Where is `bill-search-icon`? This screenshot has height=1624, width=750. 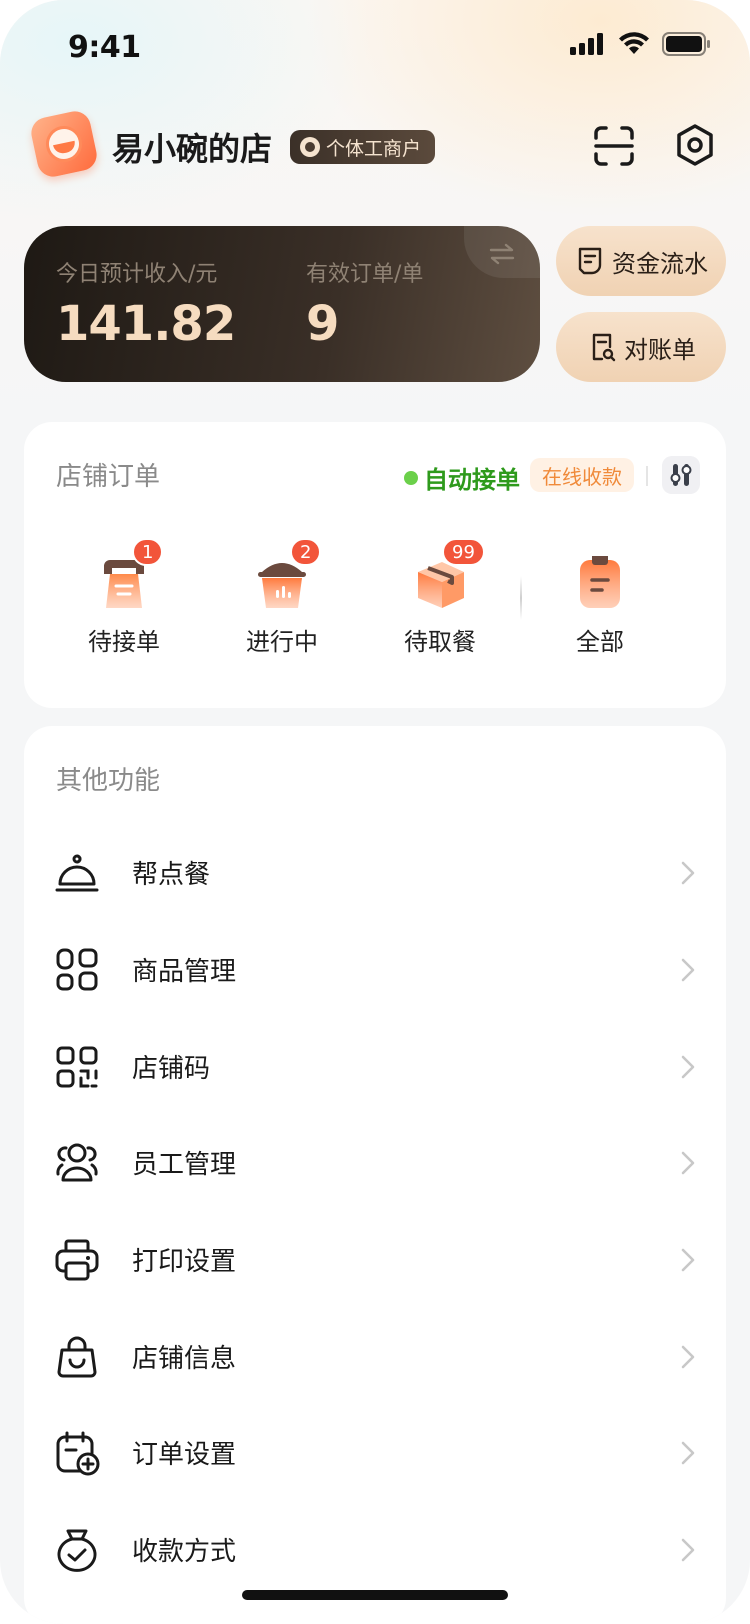
bill-search-icon is located at coordinates (604, 347).